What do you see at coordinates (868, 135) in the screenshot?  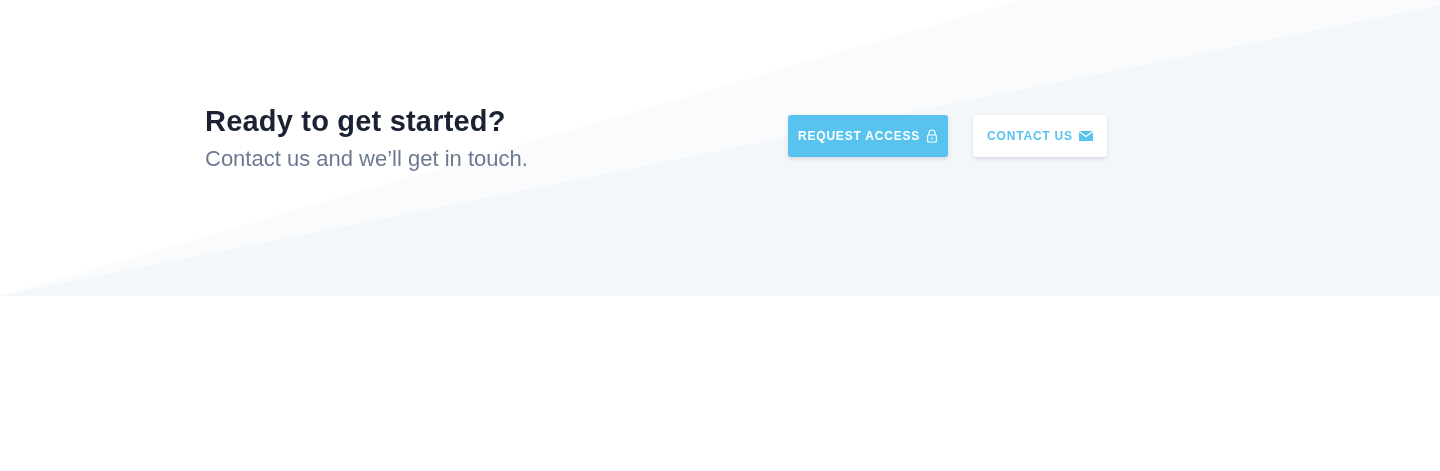 I see `request-access-button: REQUEST ACCESS` at bounding box center [868, 135].